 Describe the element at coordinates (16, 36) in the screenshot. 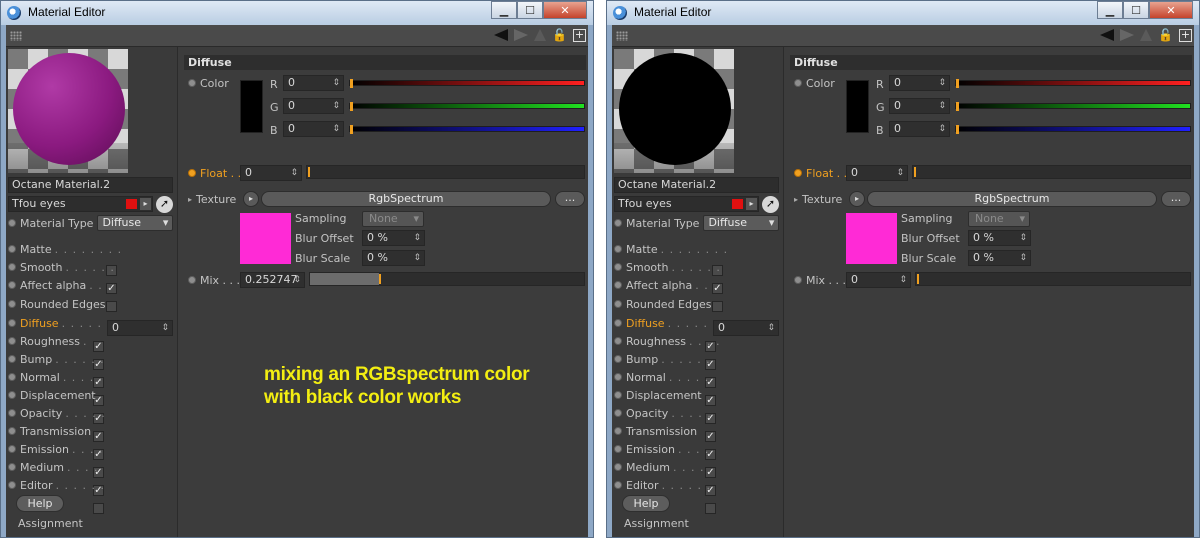

I see `grip-icon` at that location.